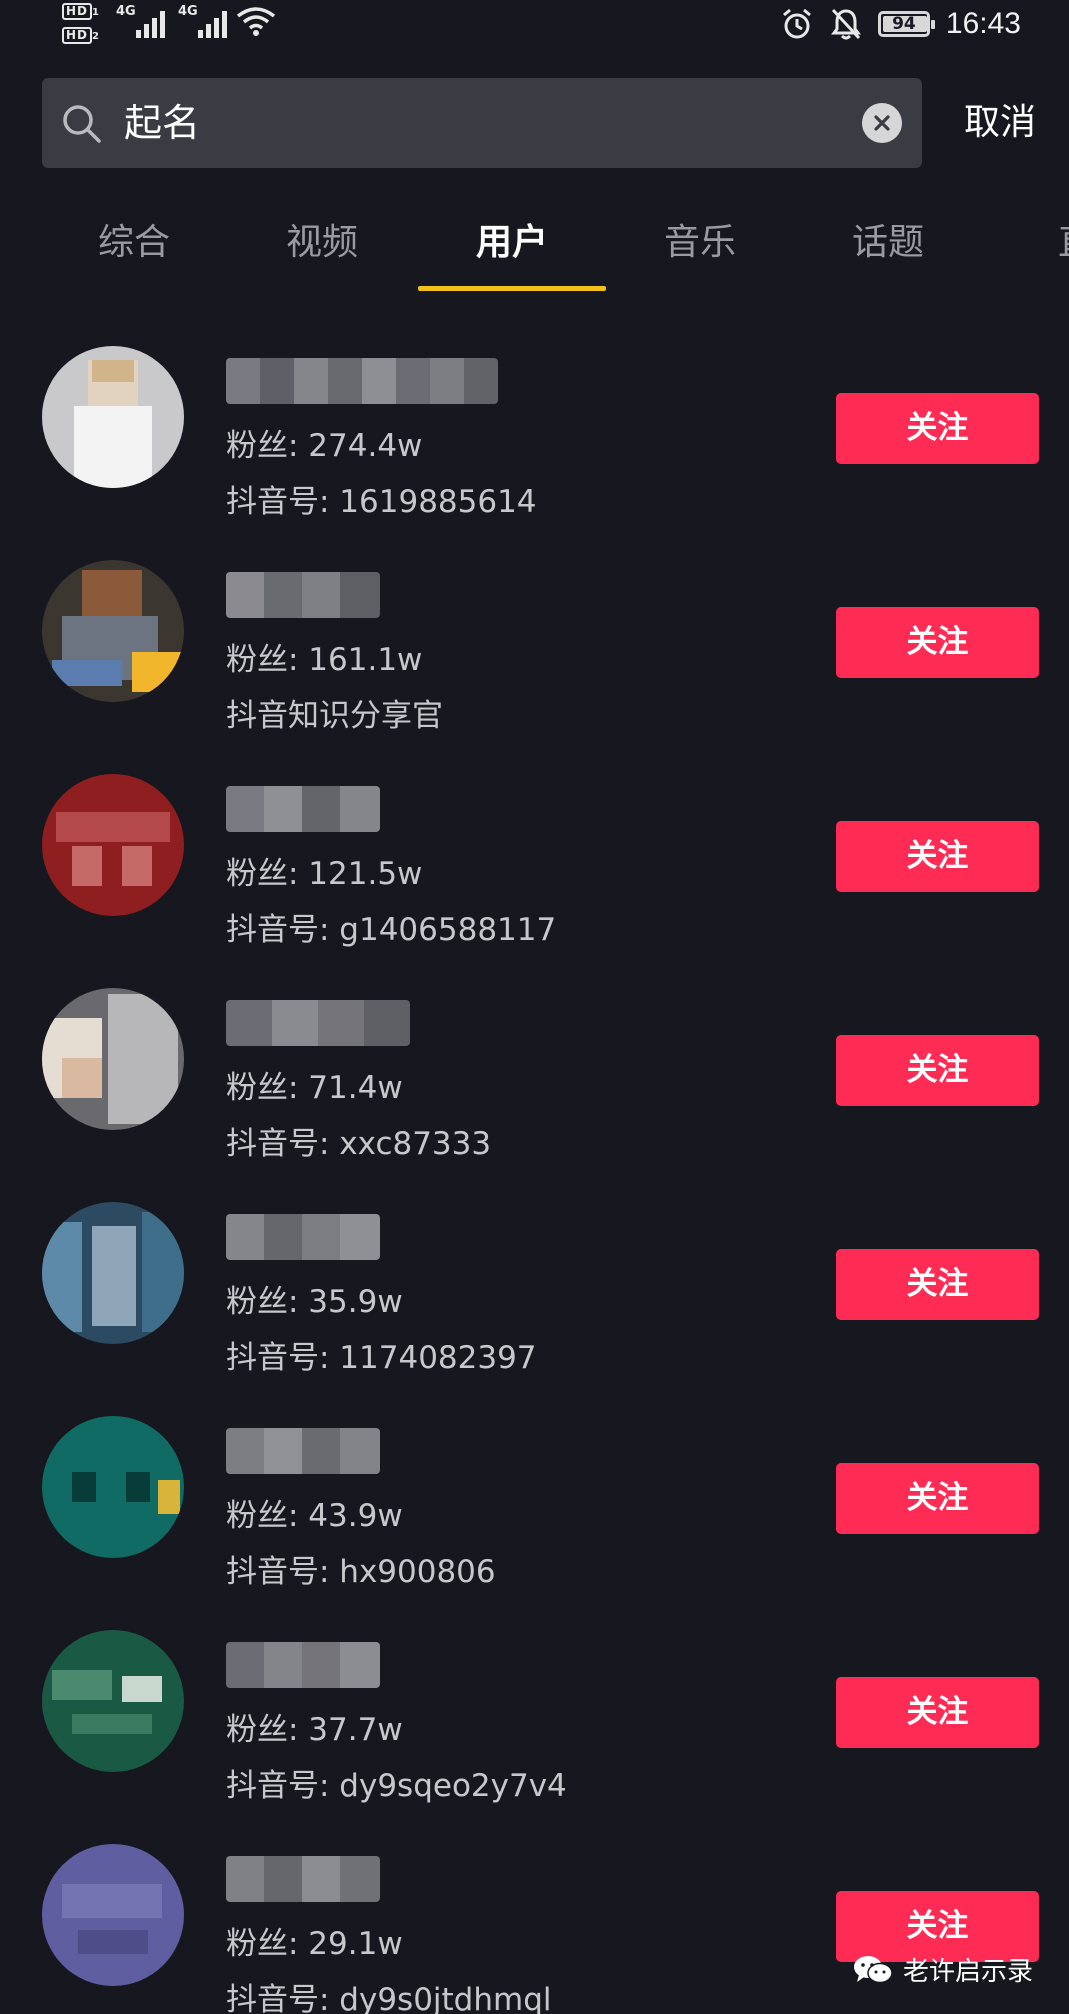 This screenshot has width=1069, height=2014. Describe the element at coordinates (134, 245) in the screenshot. I see `tab-comprehensive: 综合` at that location.